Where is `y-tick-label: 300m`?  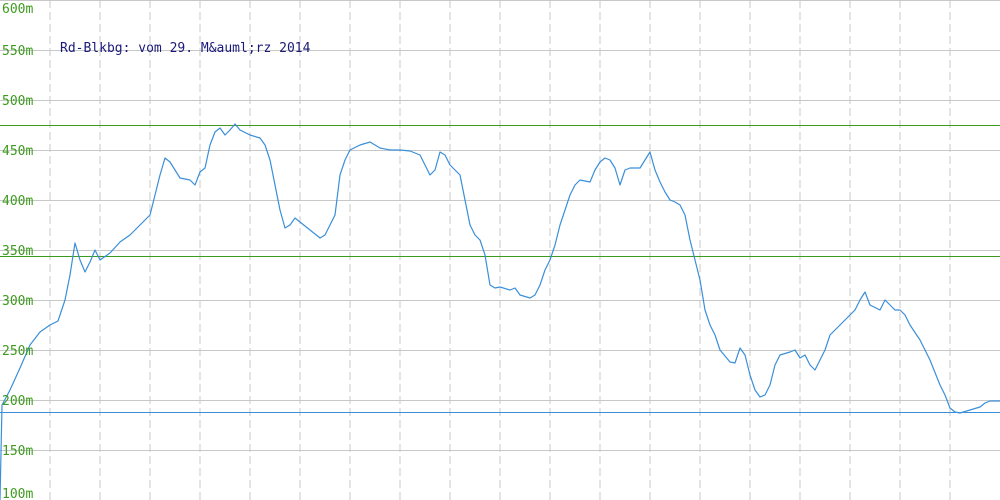
y-tick-label: 300m is located at coordinates (17, 301).